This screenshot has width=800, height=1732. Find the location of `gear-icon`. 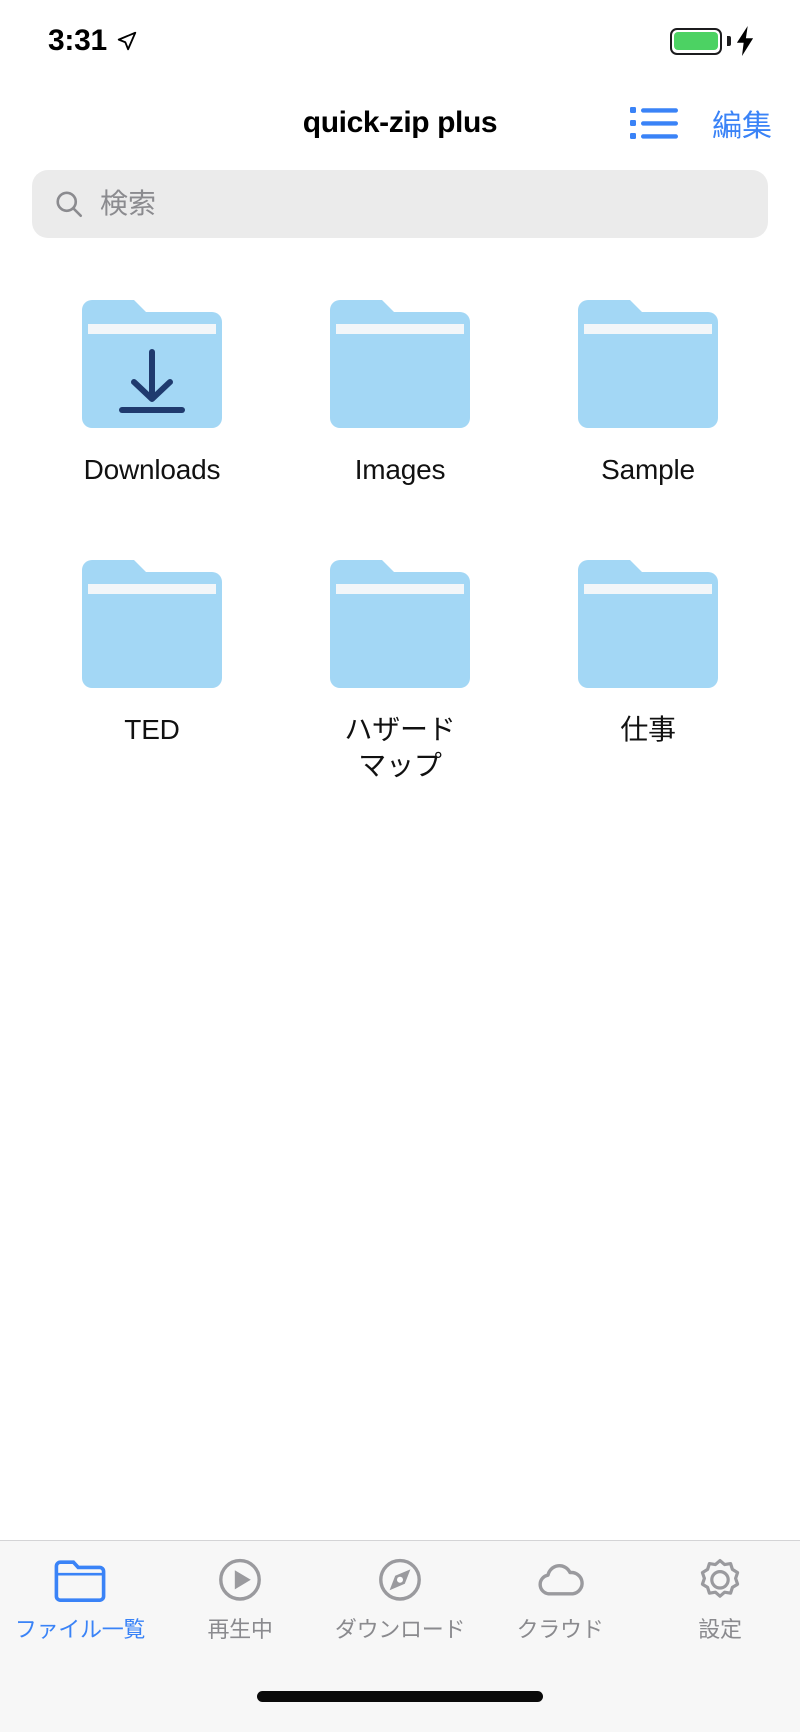

gear-icon is located at coordinates (720, 1578).